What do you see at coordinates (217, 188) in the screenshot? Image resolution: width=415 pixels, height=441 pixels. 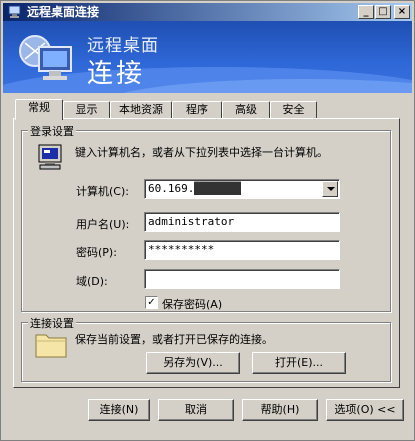 I see `computer-value-redacted: ███████` at bounding box center [217, 188].